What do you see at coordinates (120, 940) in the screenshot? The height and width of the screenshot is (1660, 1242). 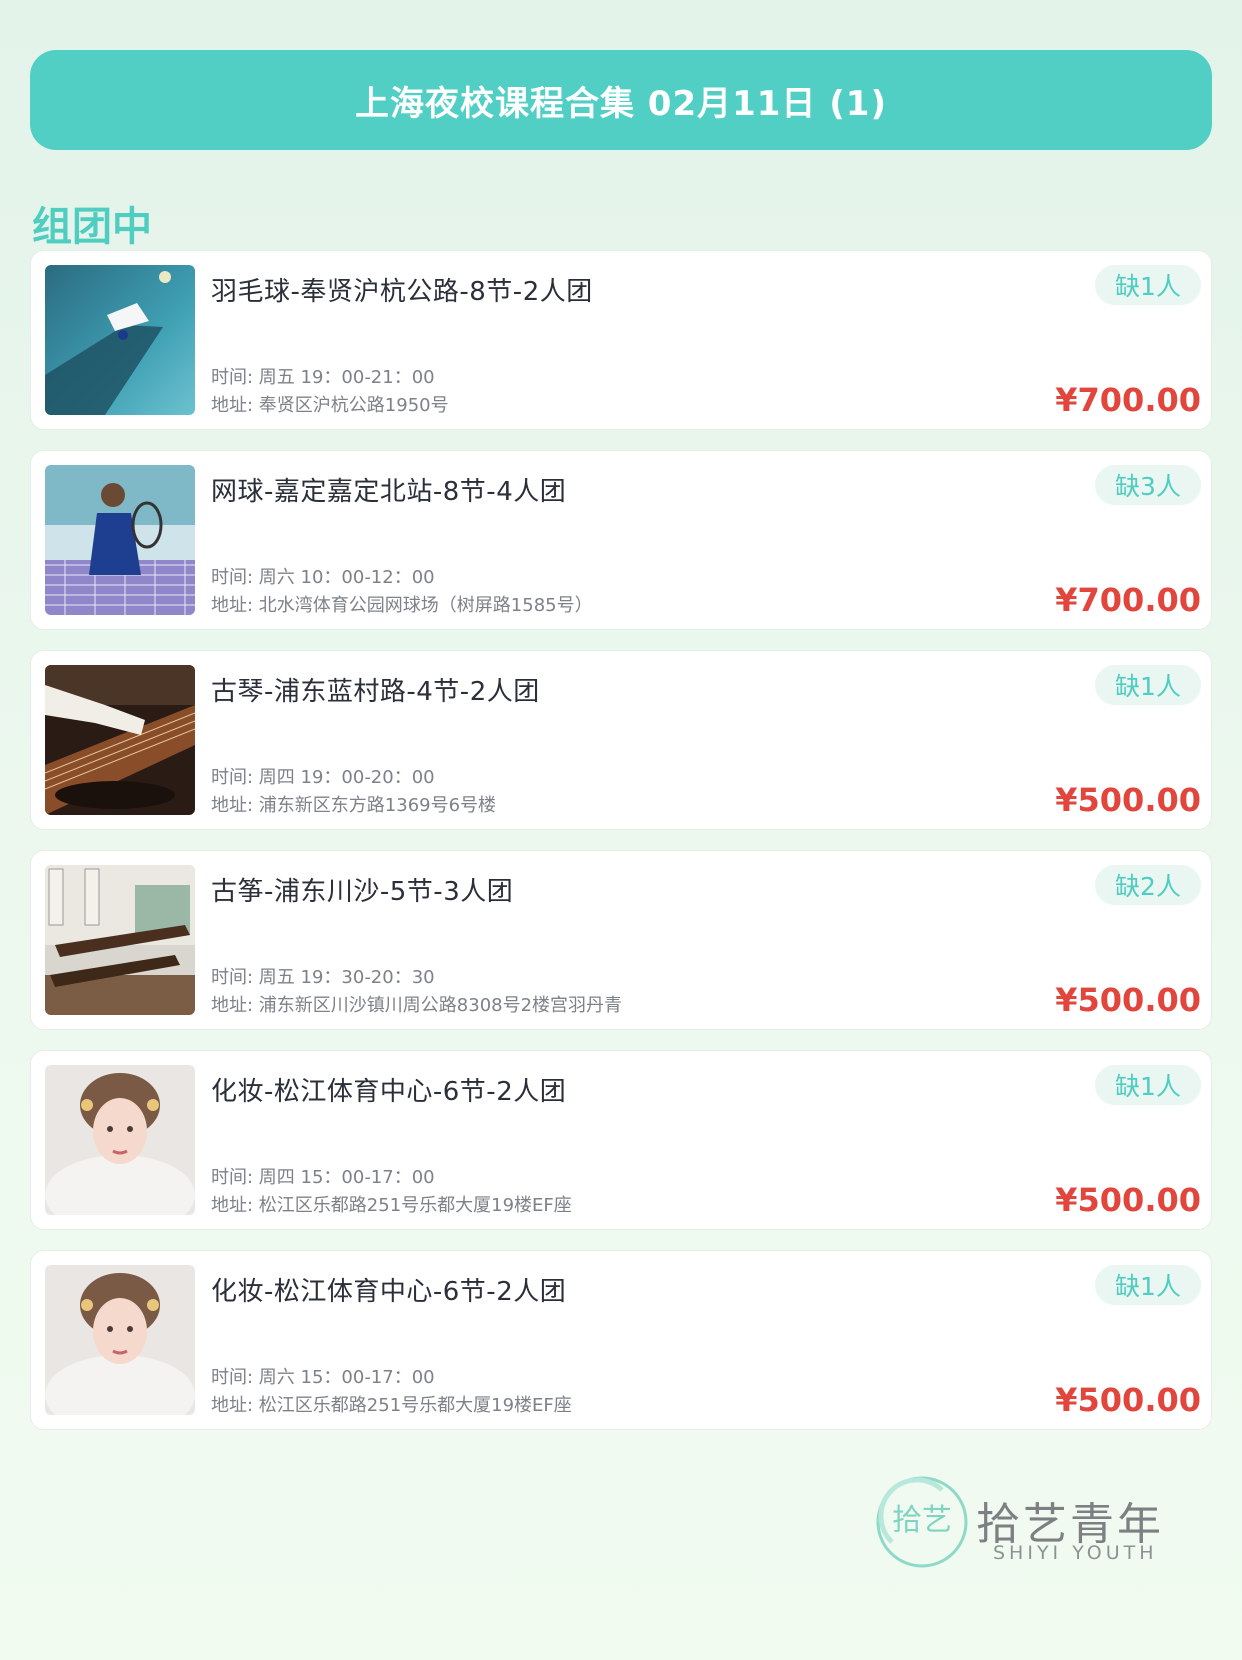 I see `guzheng-image` at bounding box center [120, 940].